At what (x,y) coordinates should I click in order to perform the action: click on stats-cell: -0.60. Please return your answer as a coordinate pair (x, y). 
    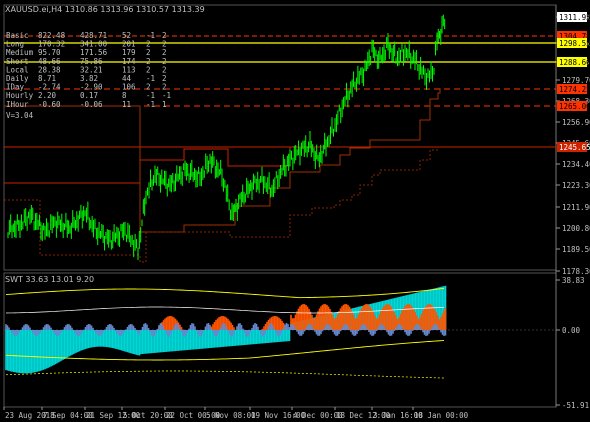
    Looking at the image, I should click on (49, 104).